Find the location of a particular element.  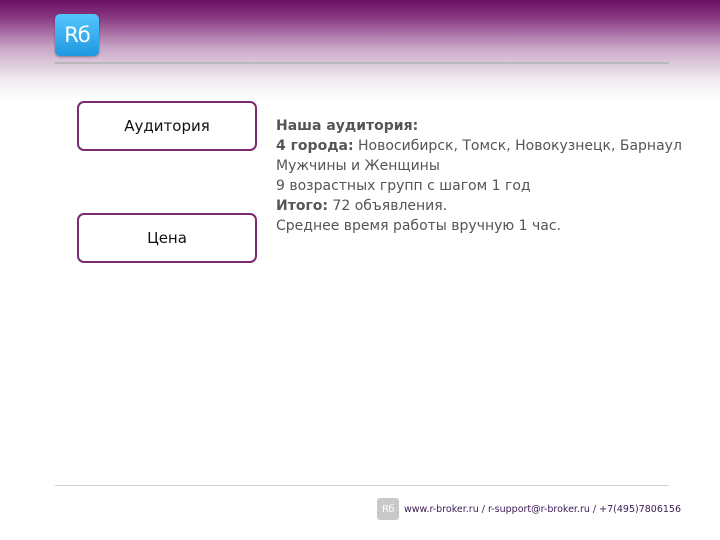

time-line: Среднее время работы вручную 1 час. is located at coordinates (419, 226).